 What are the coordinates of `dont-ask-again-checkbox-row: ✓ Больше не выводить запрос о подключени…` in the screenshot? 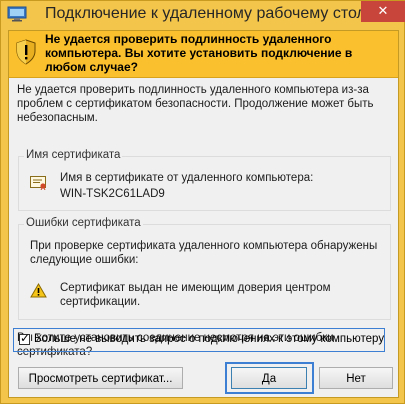 It's located at (199, 340).